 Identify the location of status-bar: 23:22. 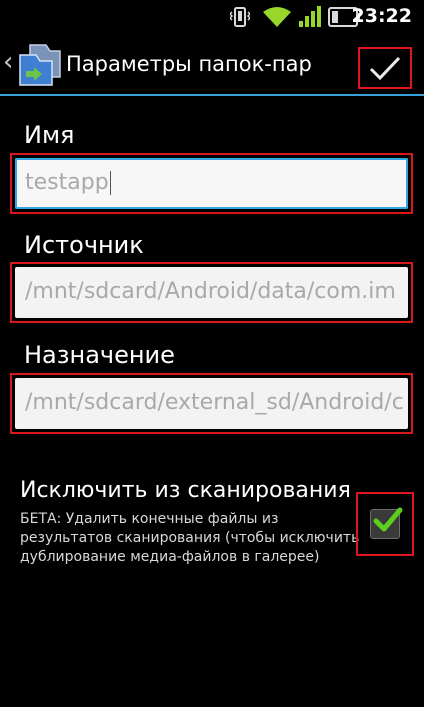
(212, 16).